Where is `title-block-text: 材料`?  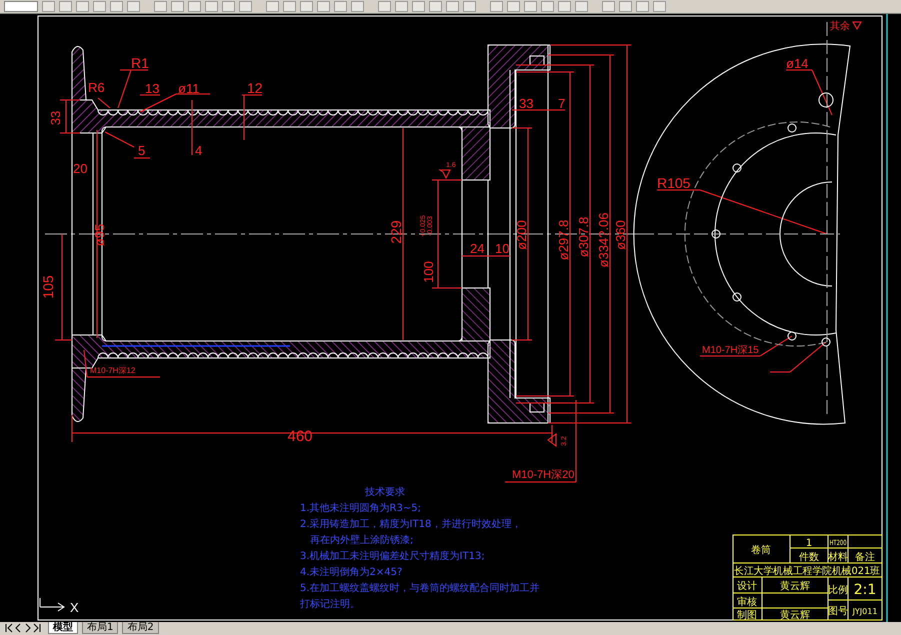
title-block-text: 材料 is located at coordinates (838, 557).